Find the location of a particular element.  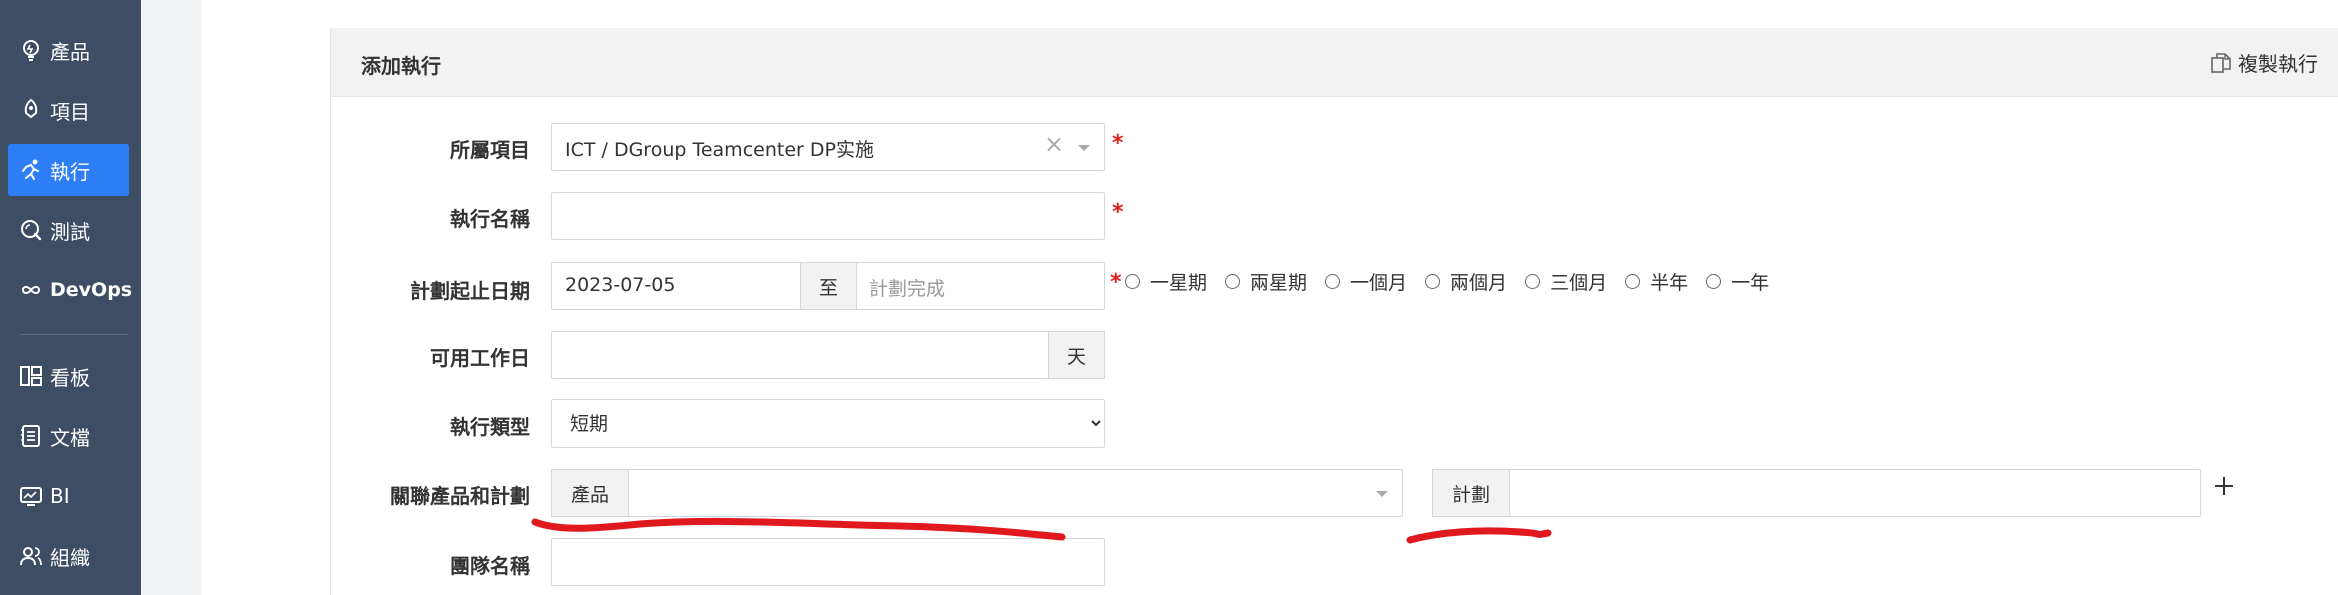

sidebar-item-label: 測試 is located at coordinates (70, 231).